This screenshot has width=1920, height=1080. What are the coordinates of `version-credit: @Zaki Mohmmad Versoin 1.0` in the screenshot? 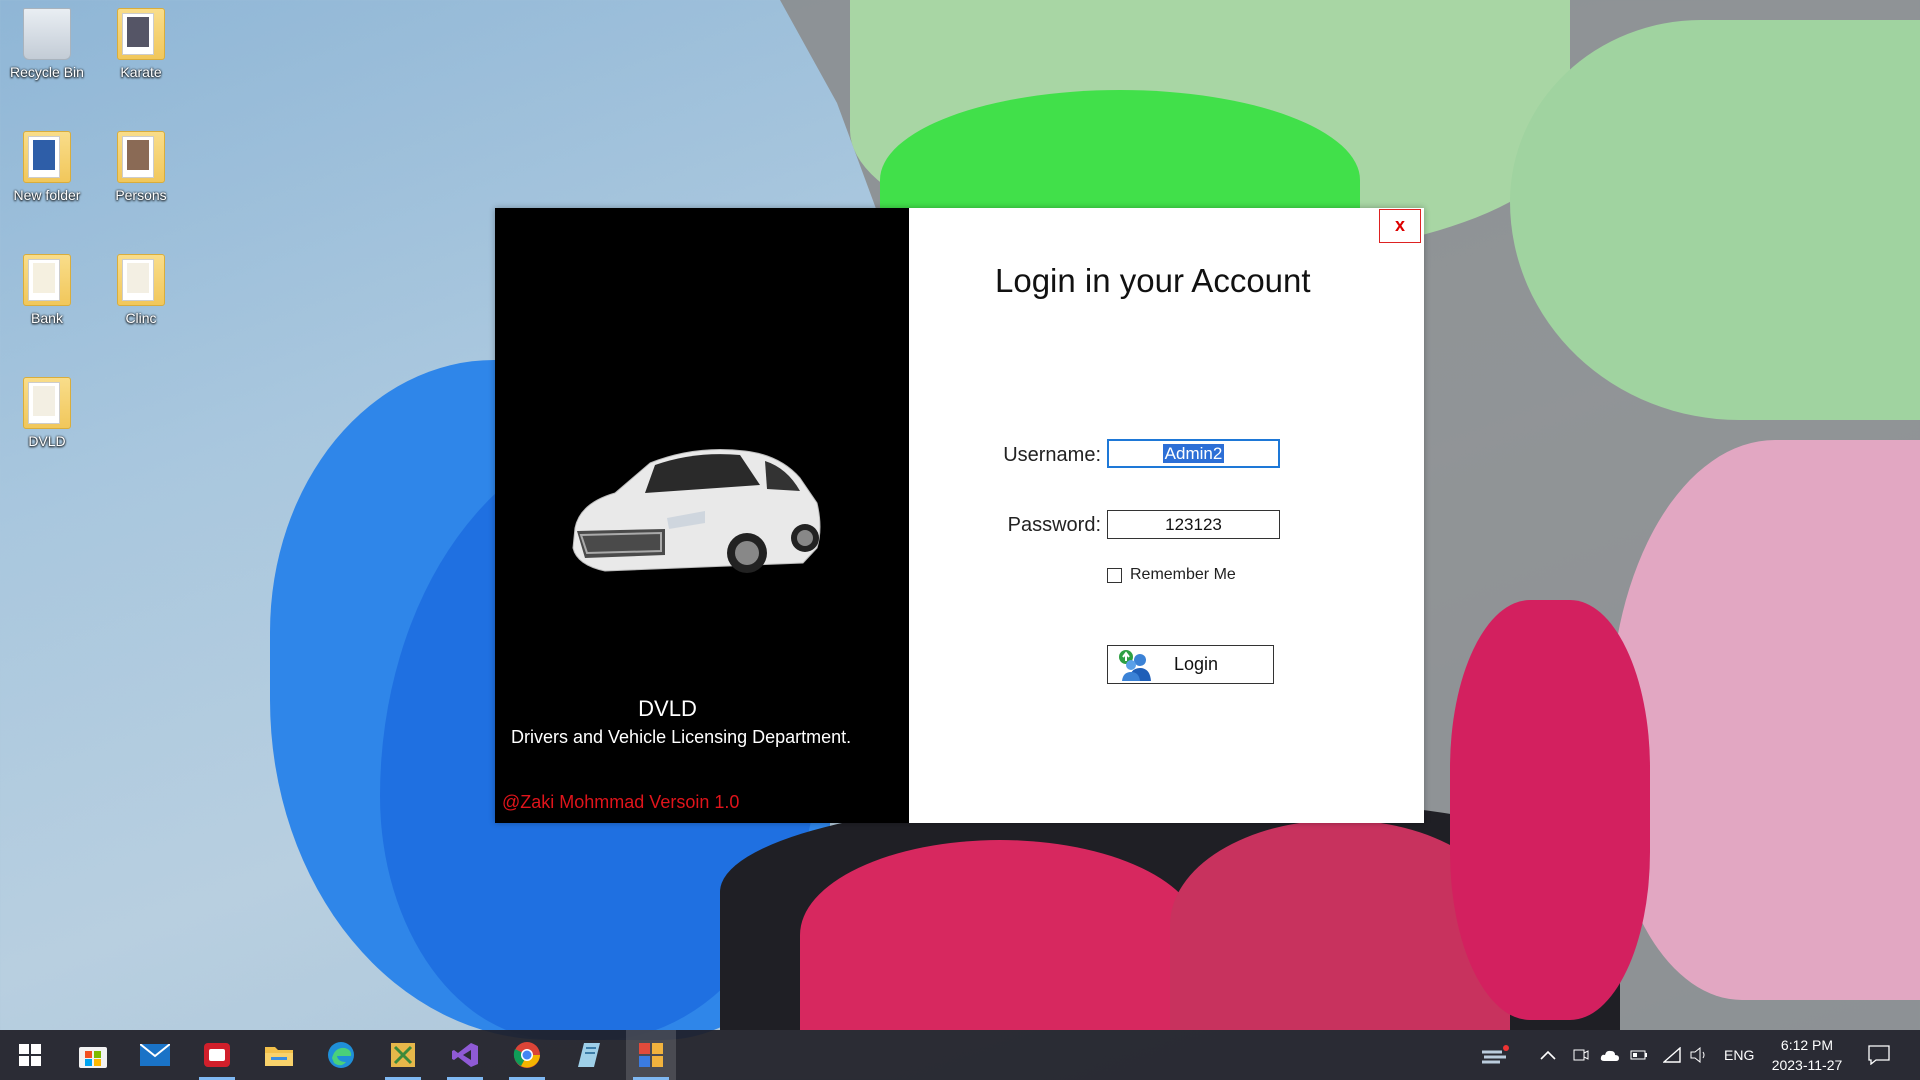 It's located at (621, 802).